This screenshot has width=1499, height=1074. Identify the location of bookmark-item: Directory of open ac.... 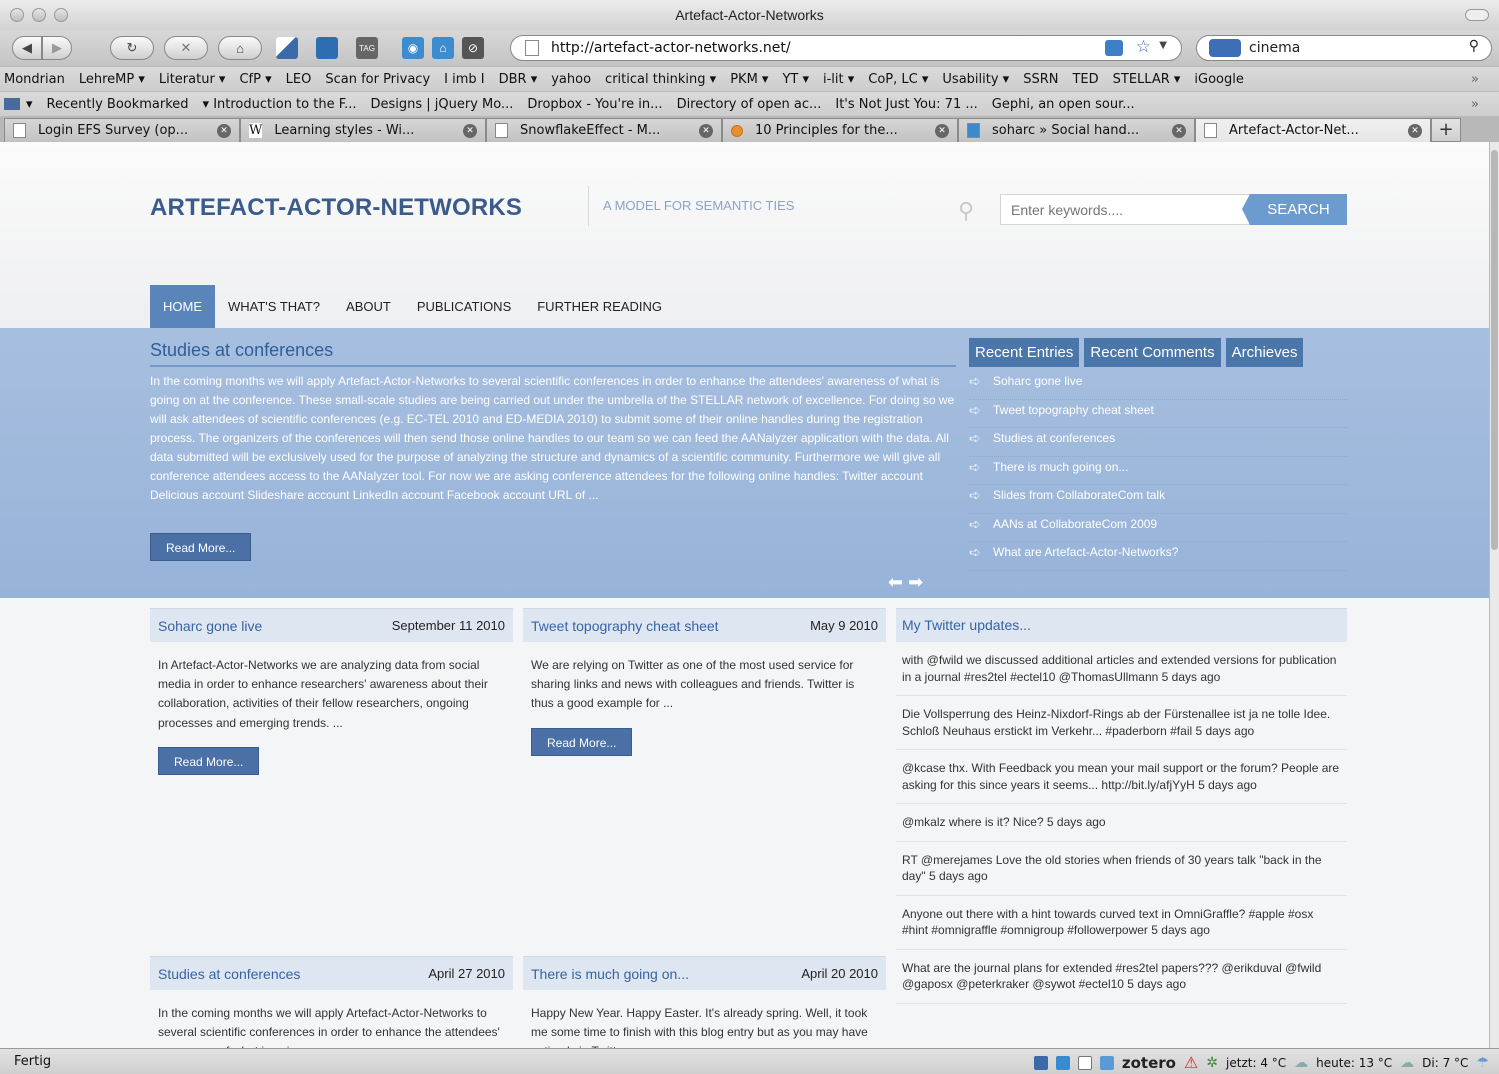
(749, 104).